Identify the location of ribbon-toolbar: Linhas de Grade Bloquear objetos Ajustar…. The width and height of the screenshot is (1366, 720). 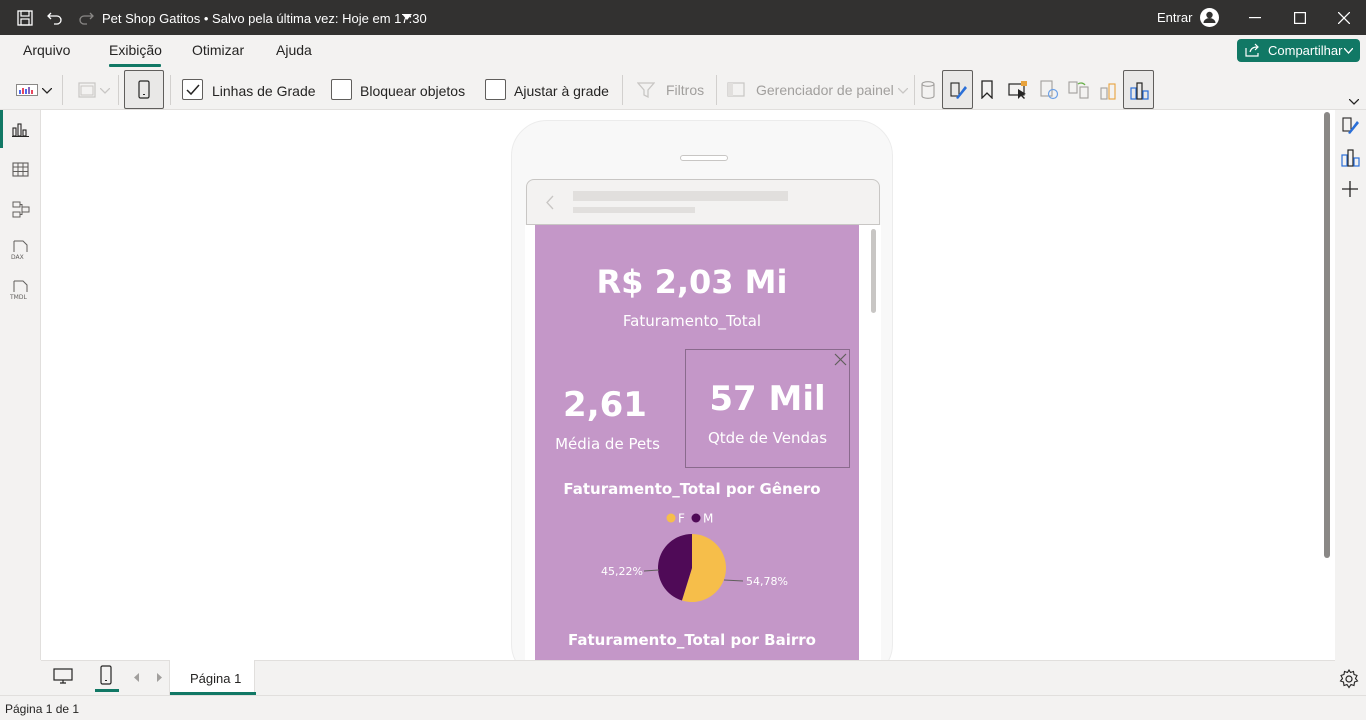
(683, 89).